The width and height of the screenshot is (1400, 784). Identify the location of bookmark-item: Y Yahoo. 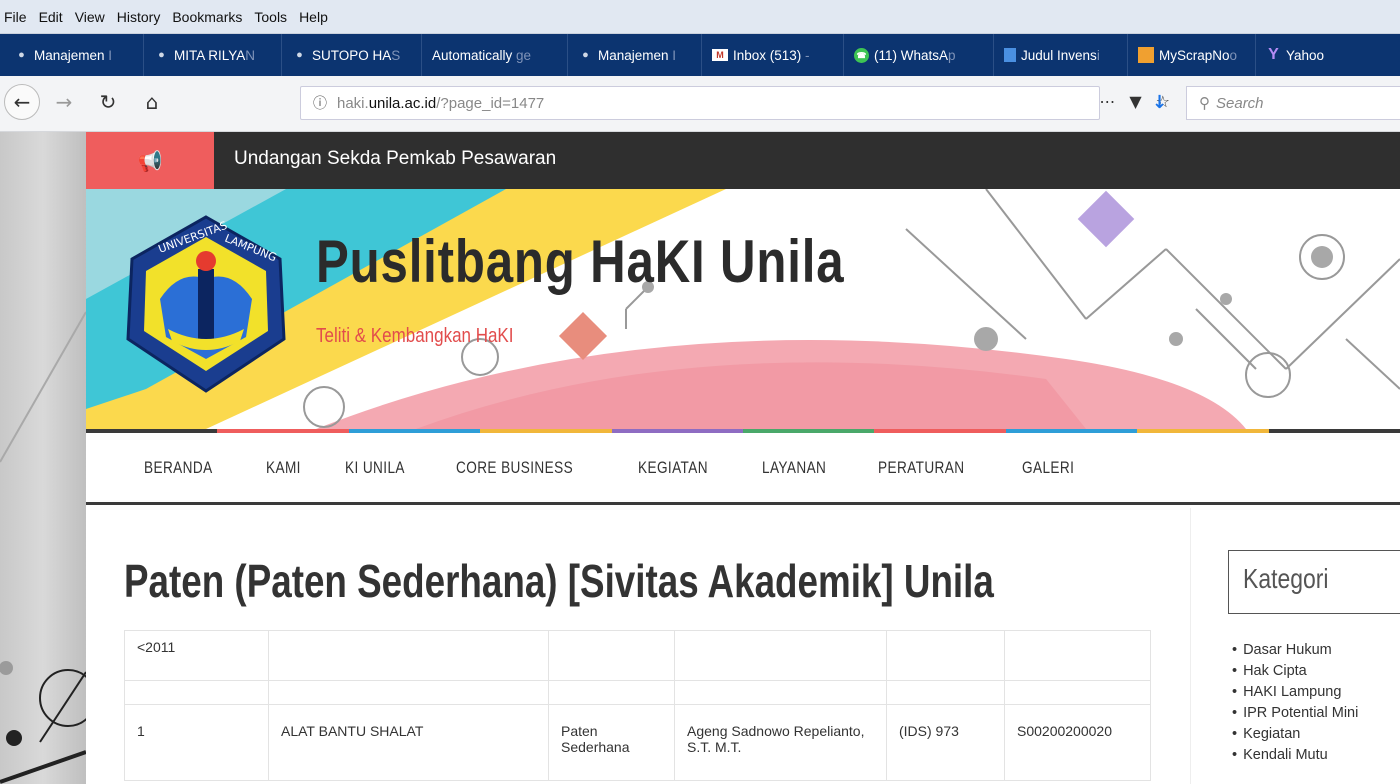
(1299, 55).